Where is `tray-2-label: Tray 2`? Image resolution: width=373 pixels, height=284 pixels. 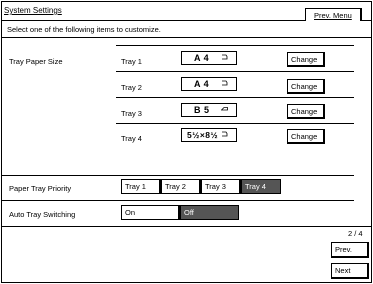
tray-2-label: Tray 2 is located at coordinates (131, 87).